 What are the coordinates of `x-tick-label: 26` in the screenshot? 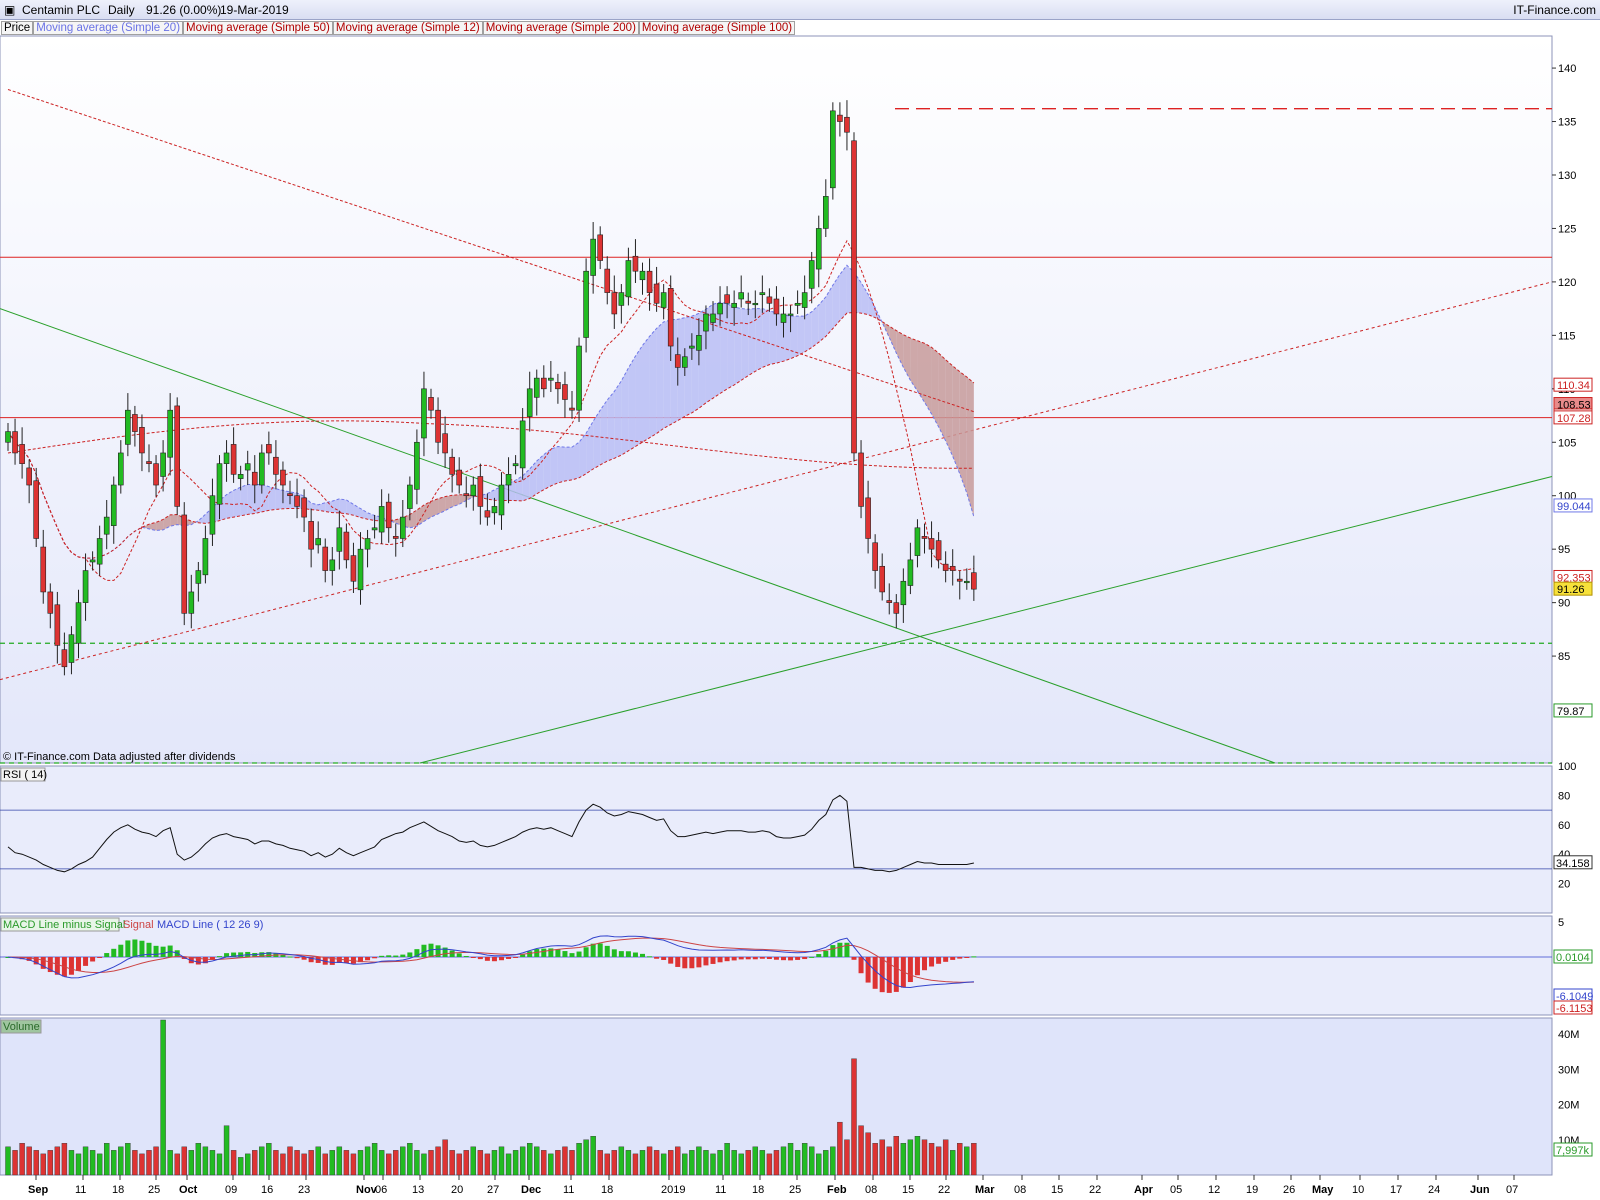 It's located at (1289, 1190).